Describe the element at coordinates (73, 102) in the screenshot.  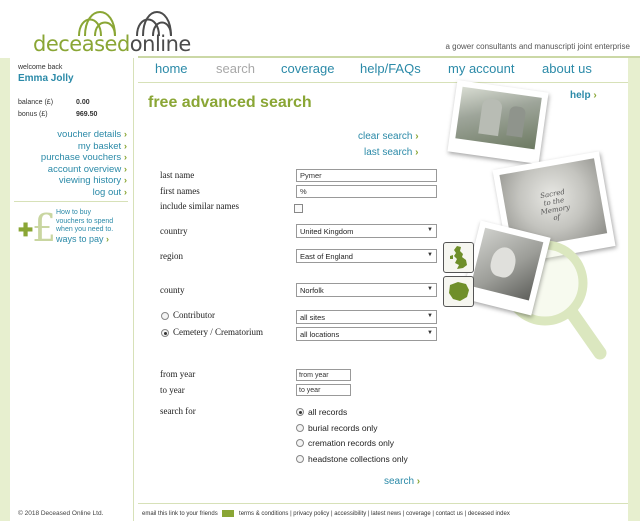
I see `balance-row: balance (£) 0.00` at that location.